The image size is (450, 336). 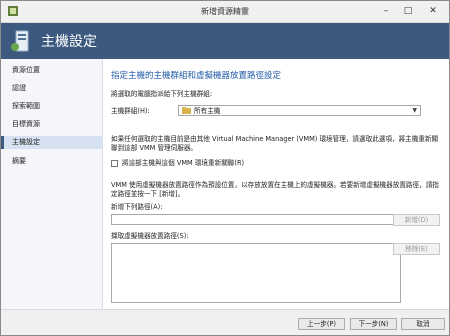 I want to click on step-target-resources: 目標資源, so click(x=51, y=124).